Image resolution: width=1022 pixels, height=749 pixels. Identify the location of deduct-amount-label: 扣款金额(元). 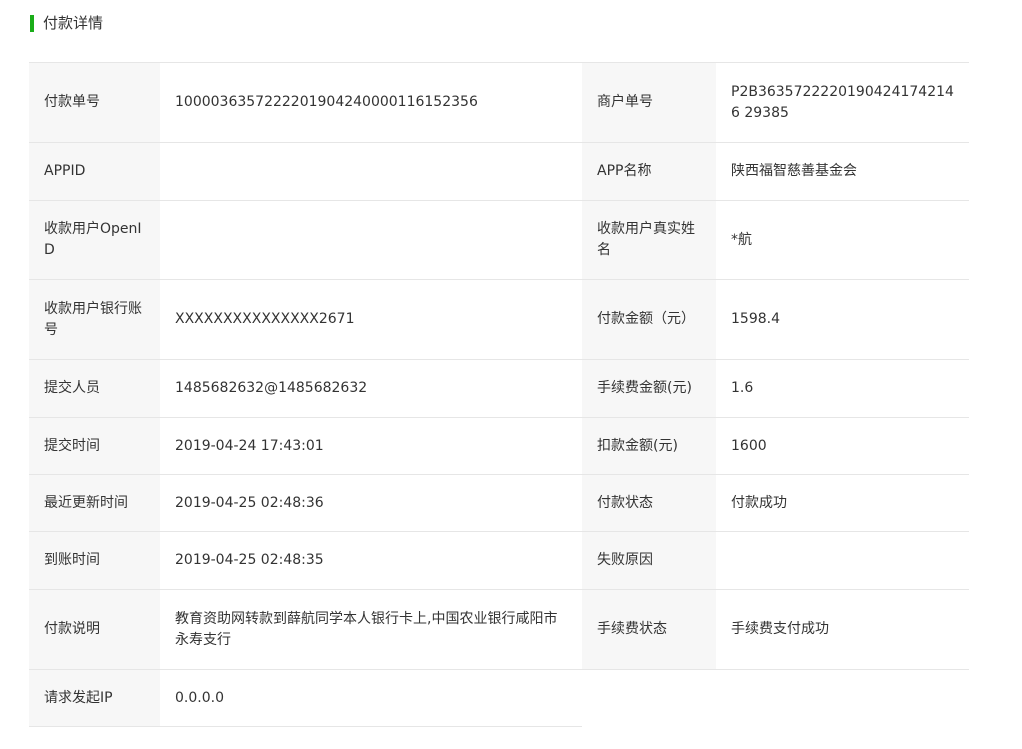
(649, 446).